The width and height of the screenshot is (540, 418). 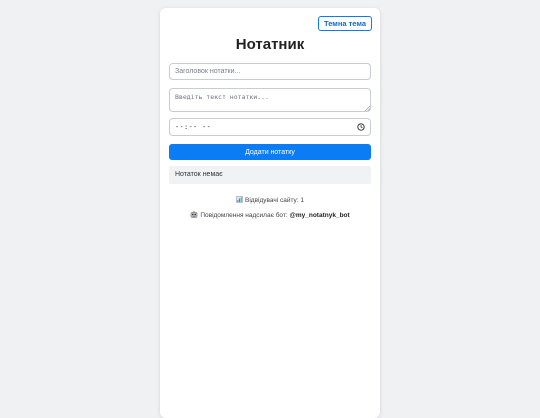 I want to click on page-title: Нотатник, so click(x=270, y=44).